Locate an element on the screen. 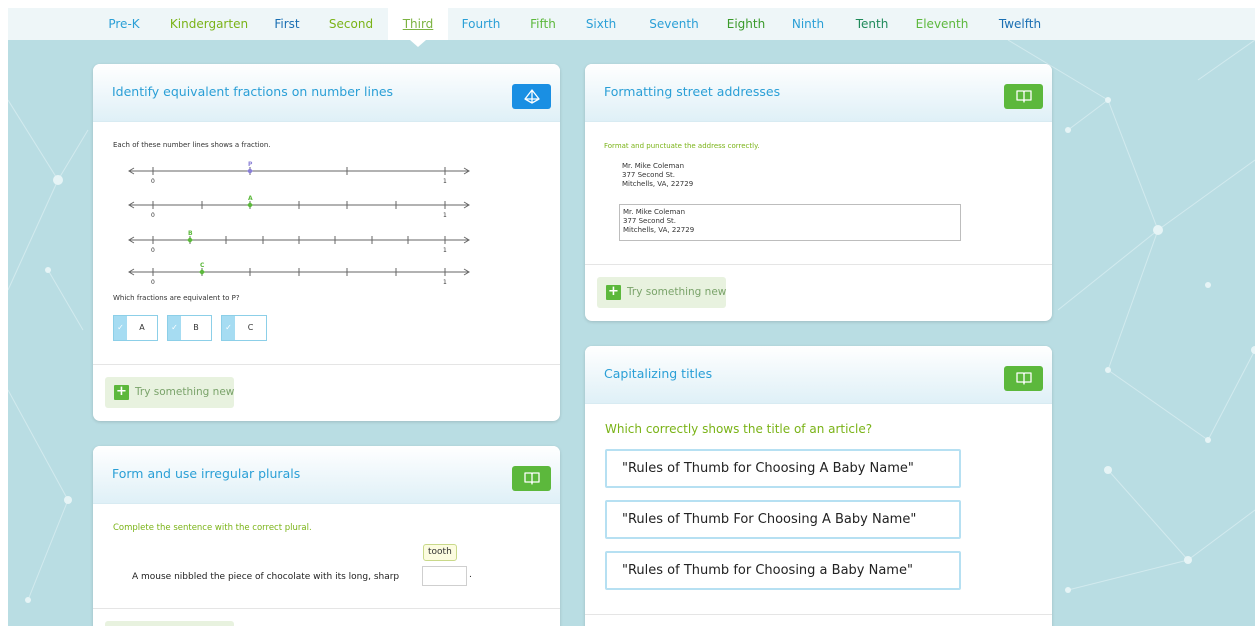 The height and width of the screenshot is (626, 1255). pyramid-icon is located at coordinates (531, 96).